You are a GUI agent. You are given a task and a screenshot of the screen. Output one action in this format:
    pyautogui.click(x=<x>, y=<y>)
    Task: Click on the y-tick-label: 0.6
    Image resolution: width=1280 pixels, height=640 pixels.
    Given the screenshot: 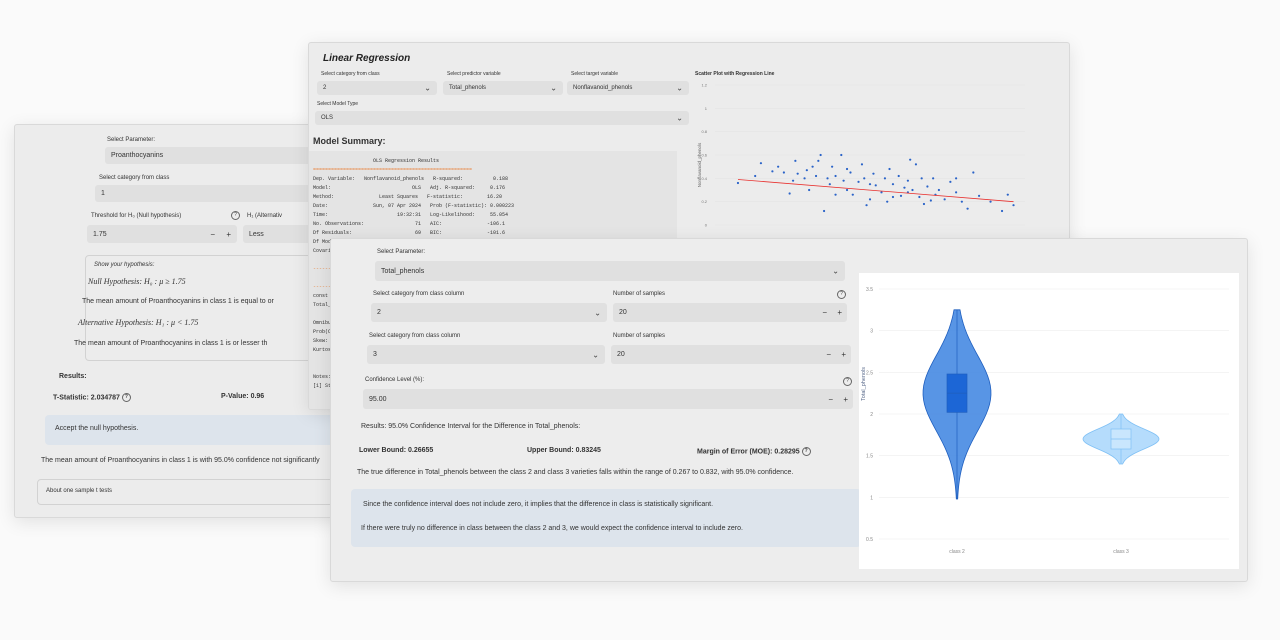 What is the action you would take?
    pyautogui.click(x=704, y=155)
    